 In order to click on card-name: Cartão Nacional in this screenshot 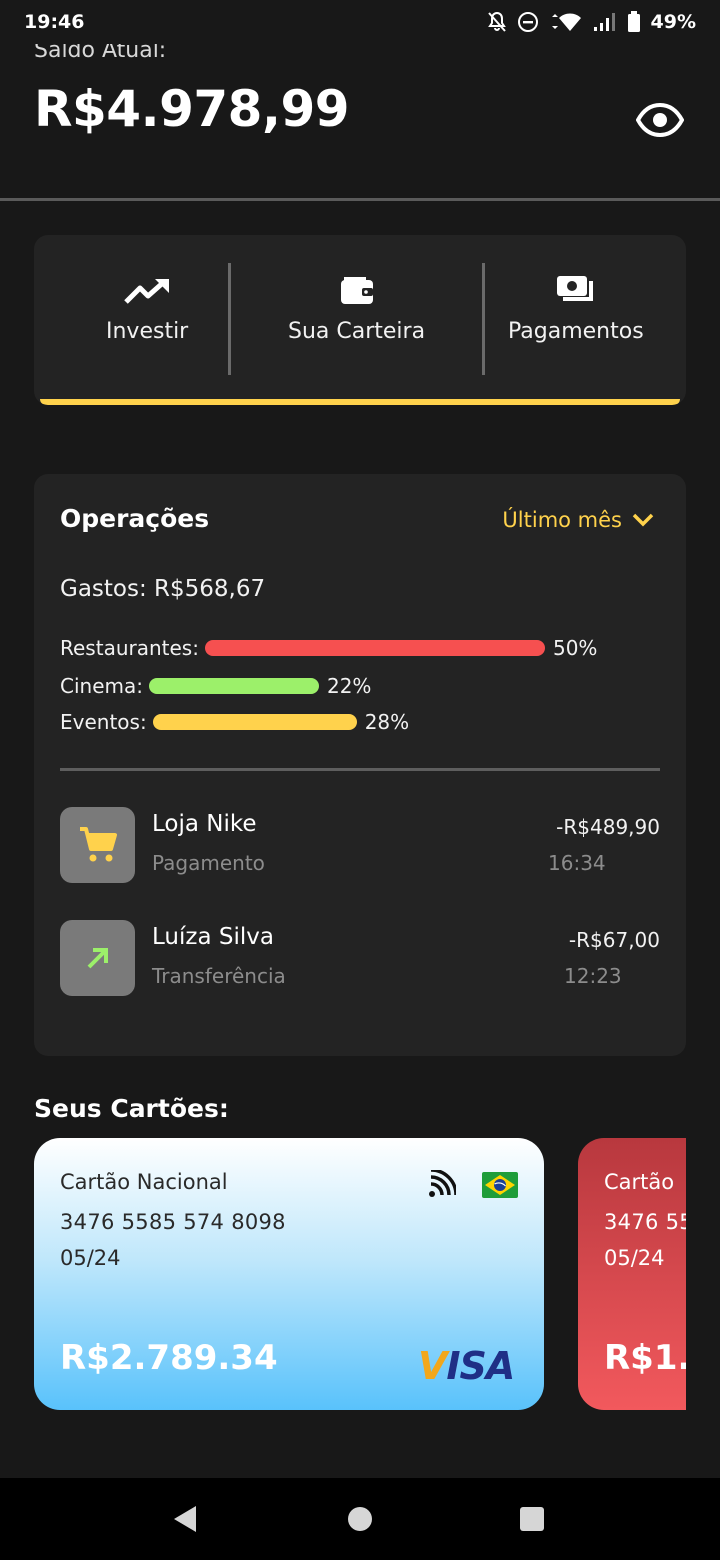, I will do `click(144, 1182)`.